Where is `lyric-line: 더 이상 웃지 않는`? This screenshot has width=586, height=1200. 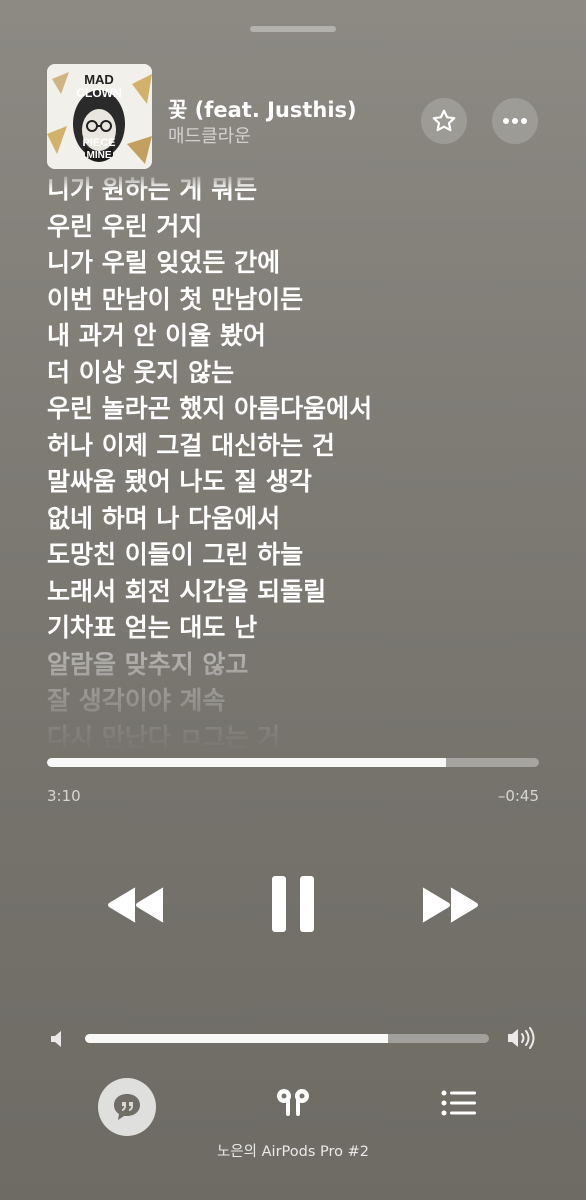 lyric-line: 더 이상 웃지 않는 is located at coordinates (297, 373).